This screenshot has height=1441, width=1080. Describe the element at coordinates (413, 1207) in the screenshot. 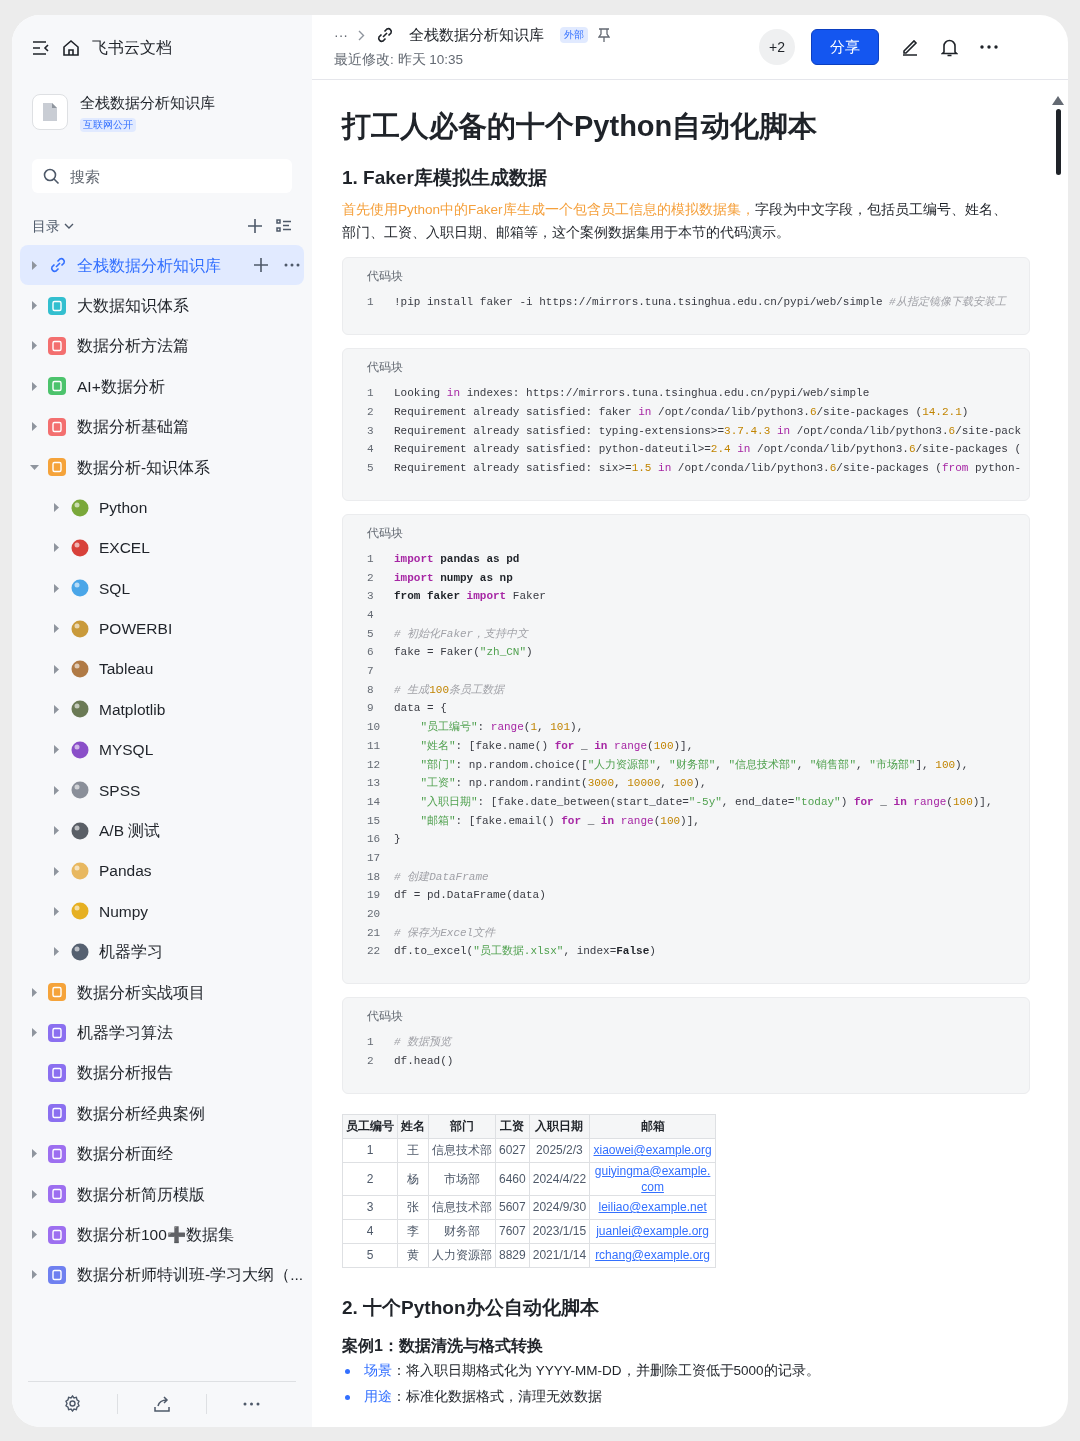

I see `table-cell: 张` at that location.